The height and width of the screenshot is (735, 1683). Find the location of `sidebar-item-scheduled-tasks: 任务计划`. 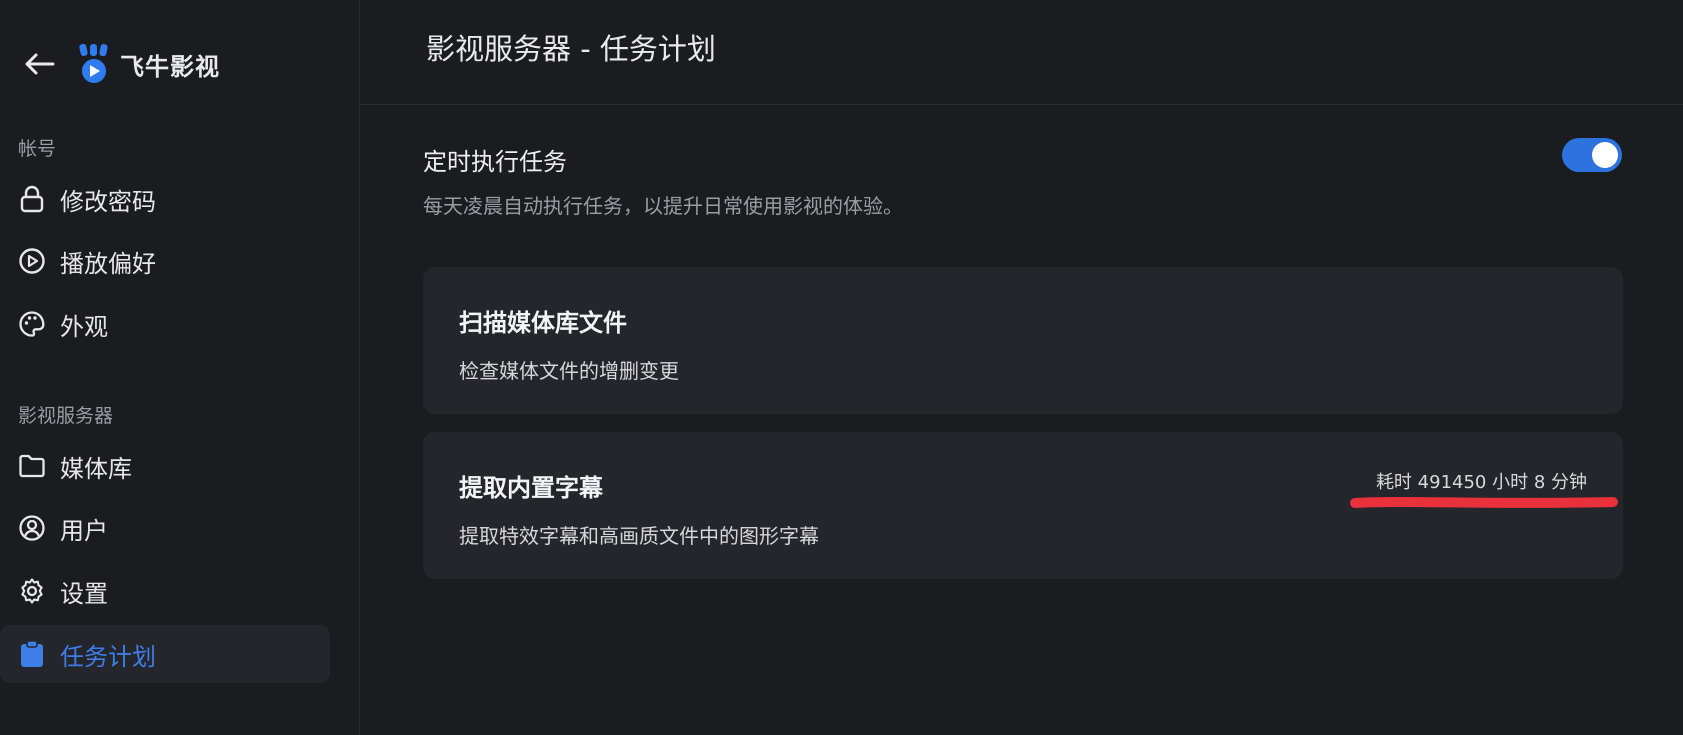

sidebar-item-scheduled-tasks: 任务计划 is located at coordinates (165, 654).